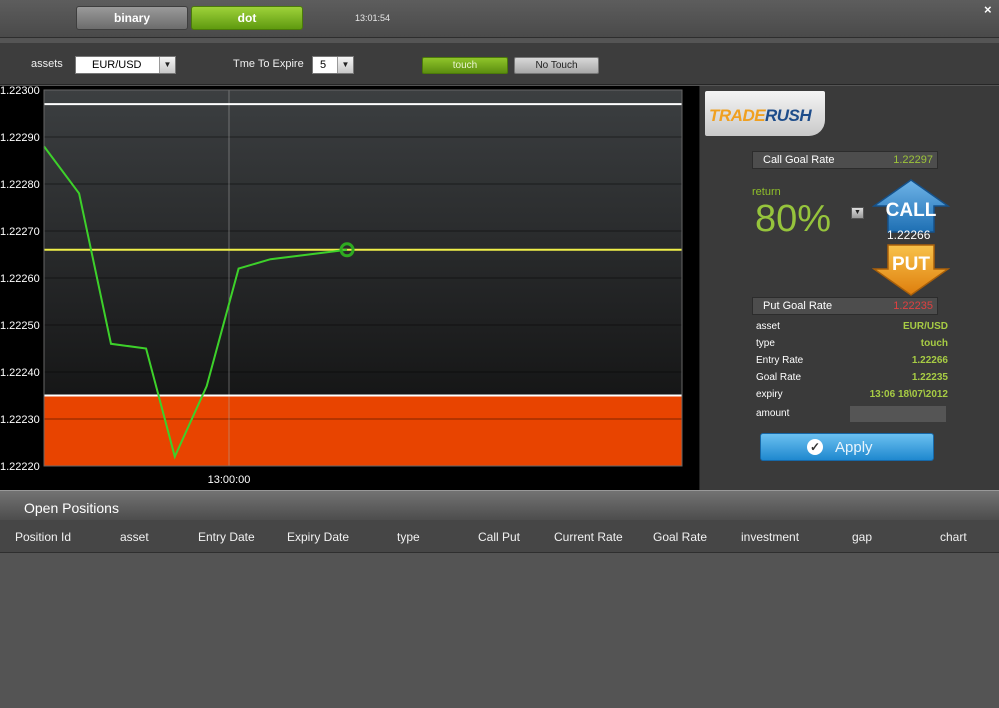 The image size is (999, 708). What do you see at coordinates (988, 9) in the screenshot?
I see `close-icon: ×` at bounding box center [988, 9].